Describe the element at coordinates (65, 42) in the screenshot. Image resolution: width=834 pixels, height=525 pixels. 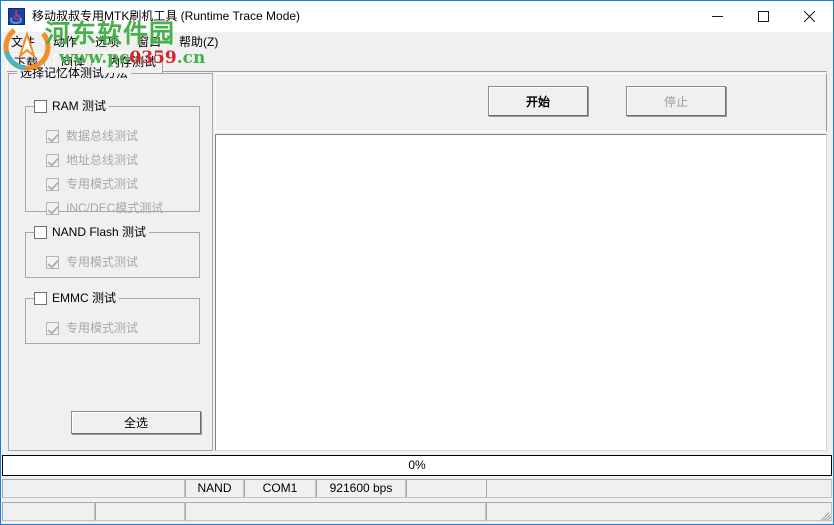
I see `menu-item-action: 动作` at that location.